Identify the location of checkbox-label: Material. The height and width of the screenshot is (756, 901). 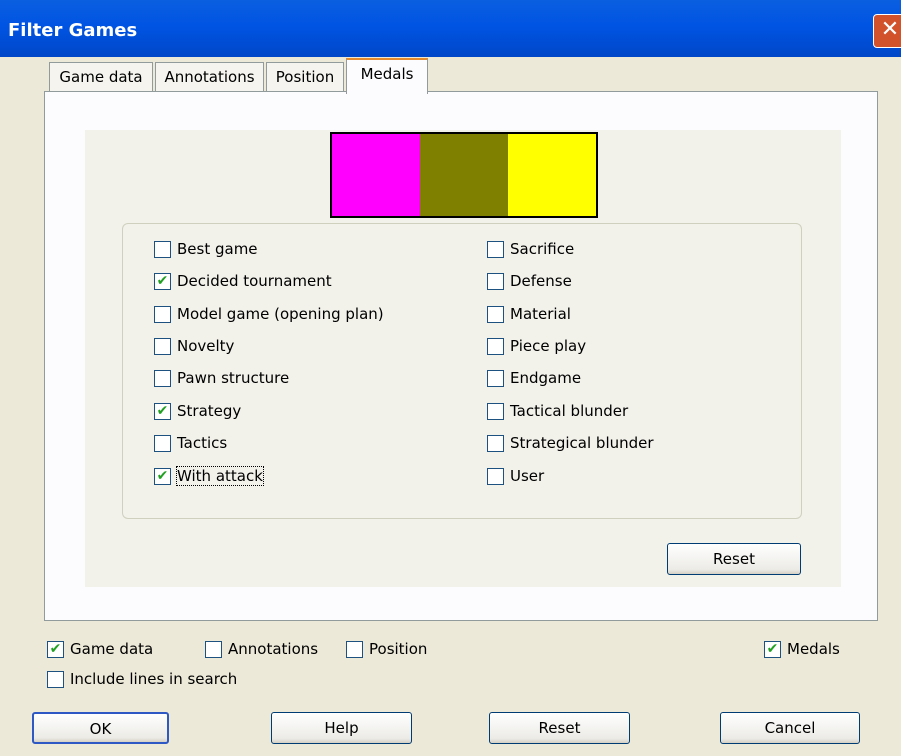
(540, 314).